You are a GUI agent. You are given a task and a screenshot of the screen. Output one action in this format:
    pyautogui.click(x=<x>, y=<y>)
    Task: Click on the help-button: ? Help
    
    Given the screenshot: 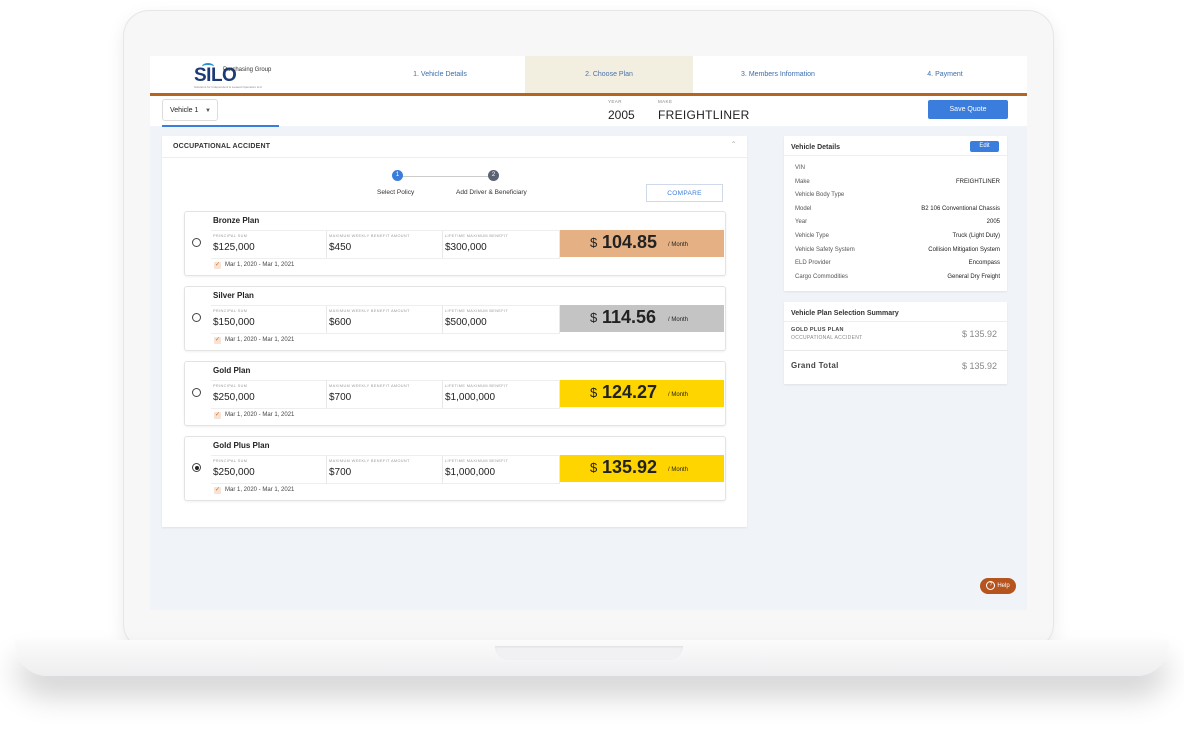 What is the action you would take?
    pyautogui.click(x=998, y=586)
    